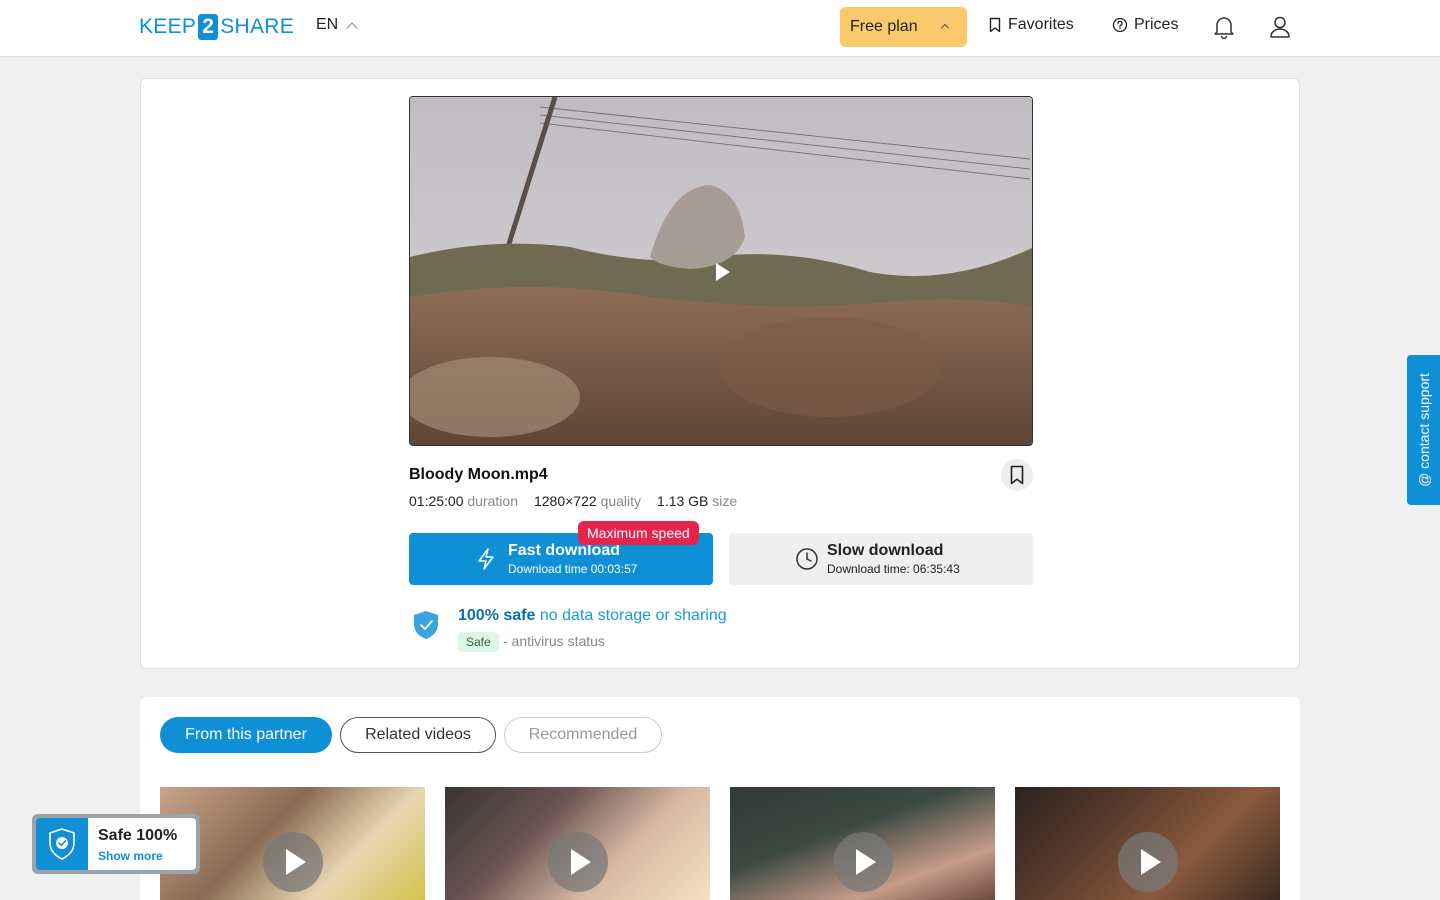 The height and width of the screenshot is (900, 1440). What do you see at coordinates (807, 559) in the screenshot?
I see `clock-icon` at bounding box center [807, 559].